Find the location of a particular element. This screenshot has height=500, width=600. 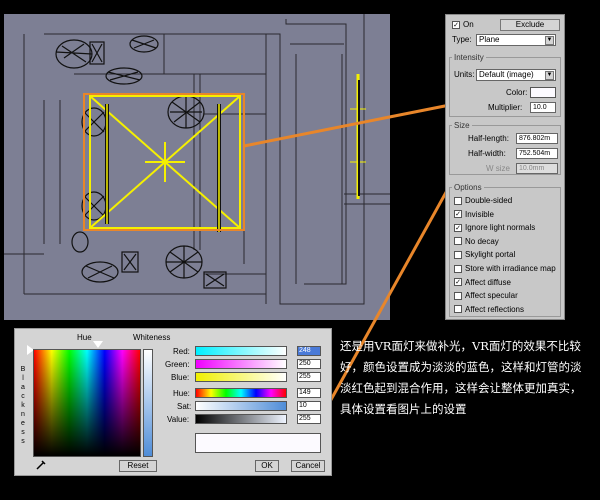

sat-label: Sat: is located at coordinates (184, 406).